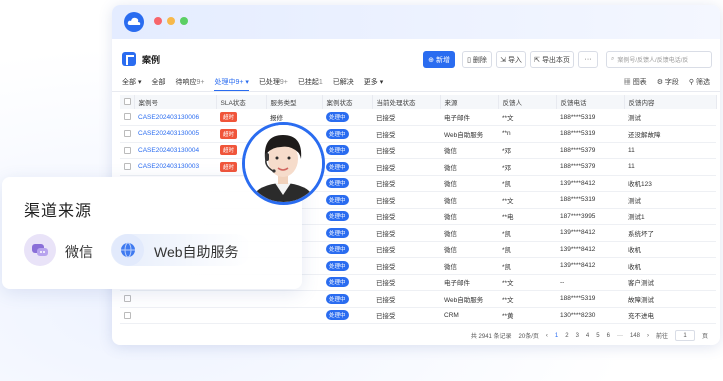  What do you see at coordinates (370, 82) in the screenshot?
I see `tab-label: 更多` at bounding box center [370, 82].